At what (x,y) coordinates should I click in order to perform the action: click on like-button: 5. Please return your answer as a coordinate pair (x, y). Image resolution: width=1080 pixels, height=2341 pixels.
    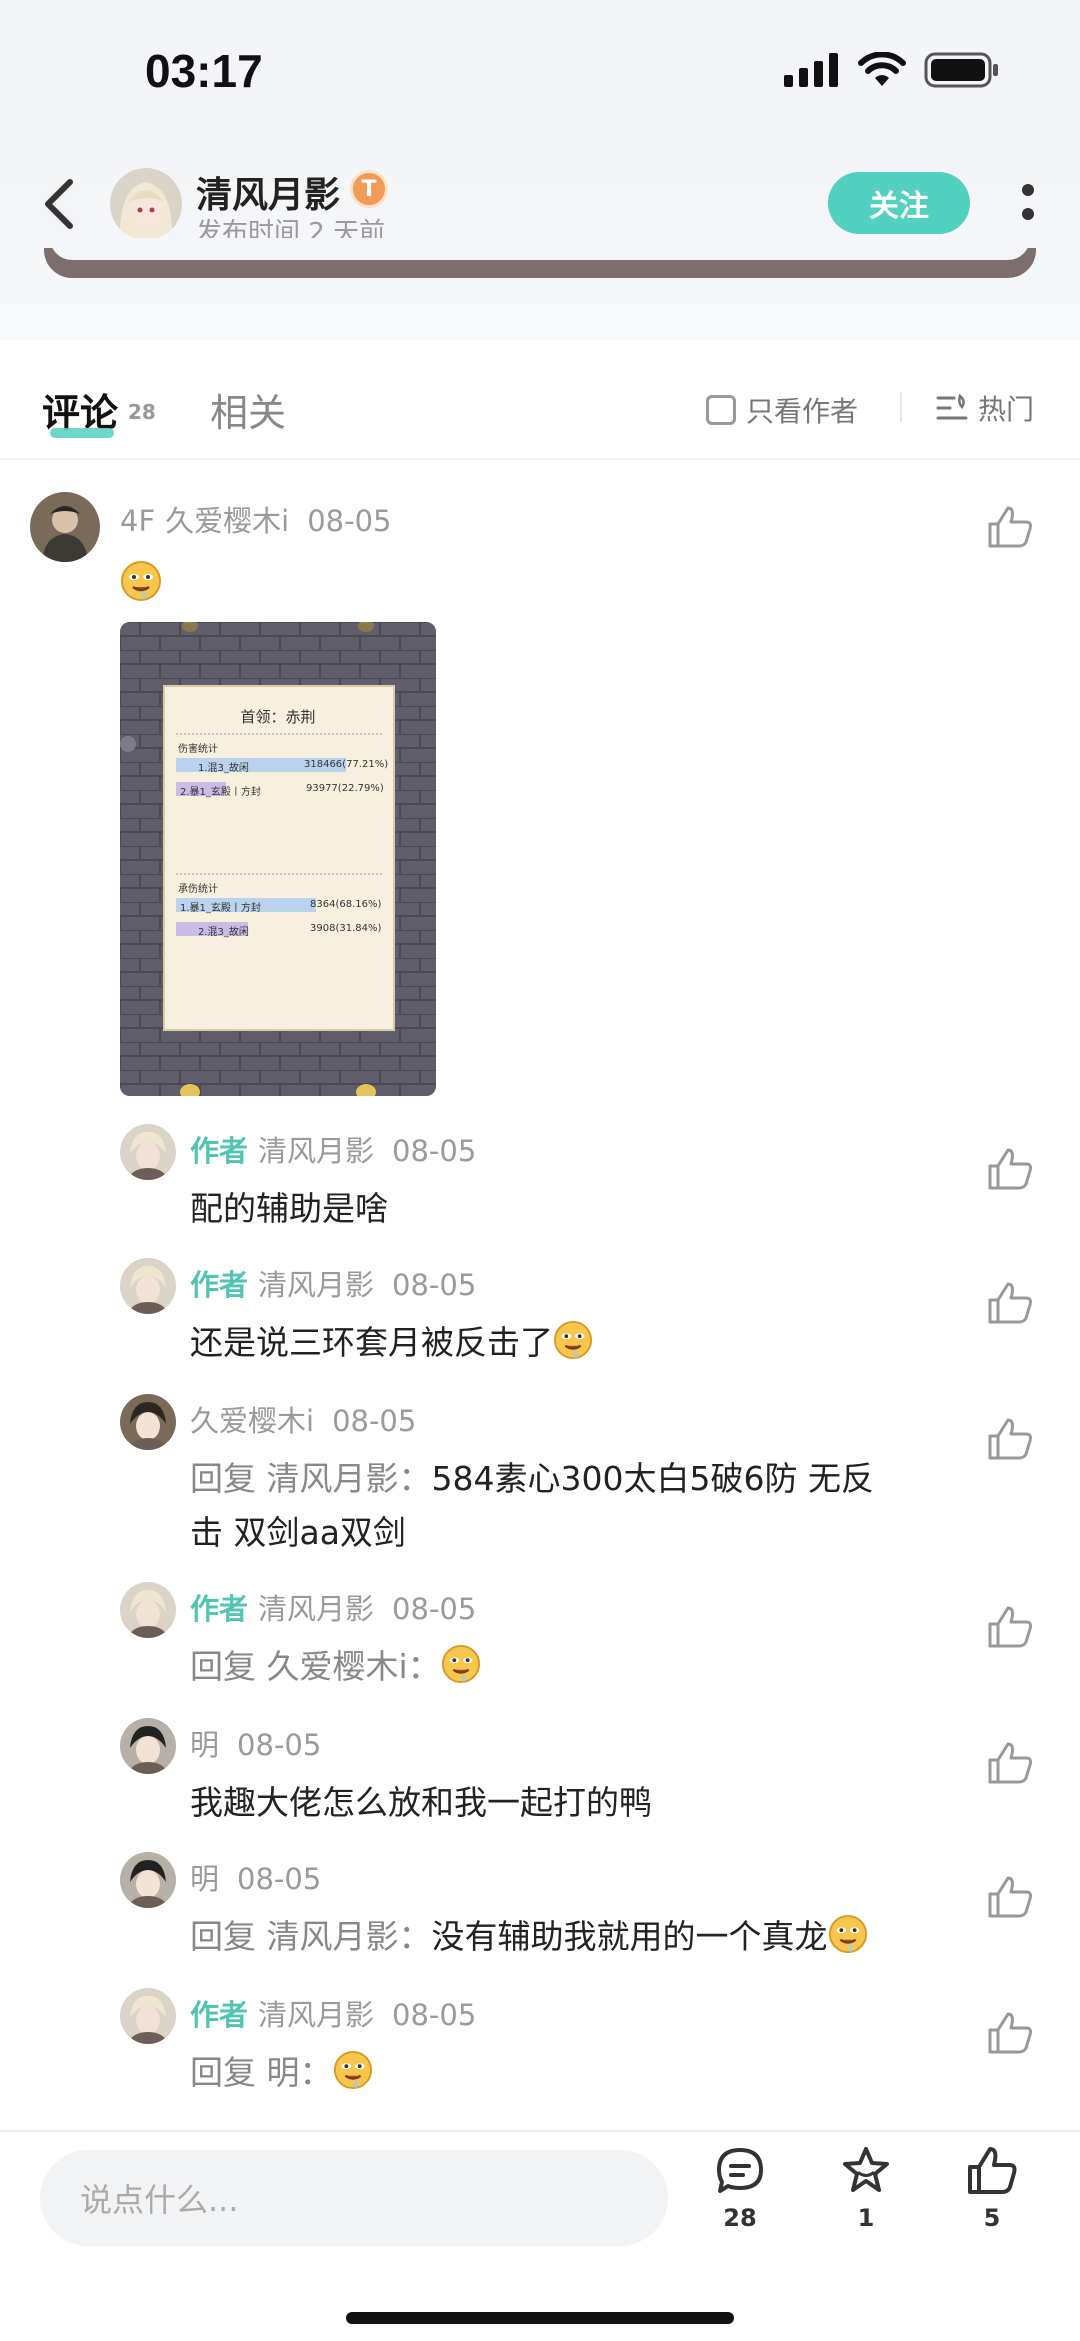
    Looking at the image, I should click on (992, 2188).